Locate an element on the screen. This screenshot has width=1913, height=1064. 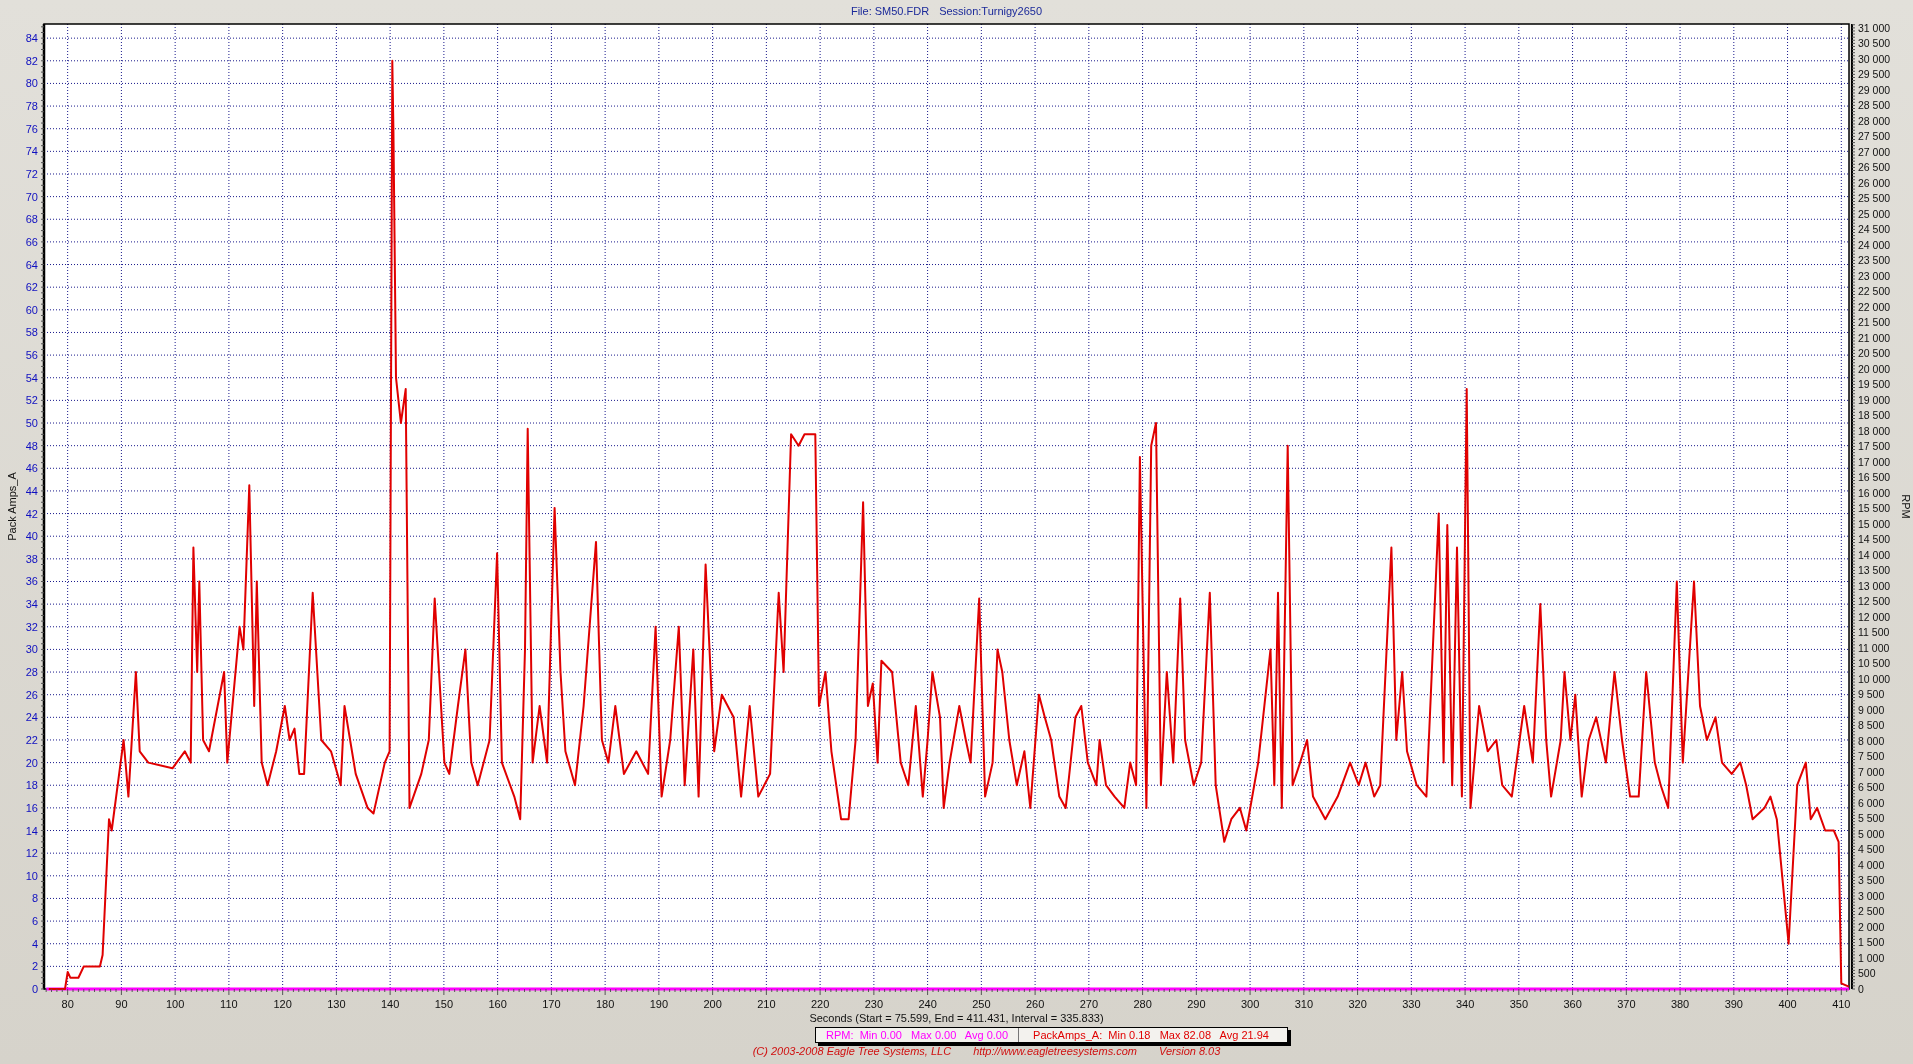
y-tick-label: 25 500 is located at coordinates (1874, 198).